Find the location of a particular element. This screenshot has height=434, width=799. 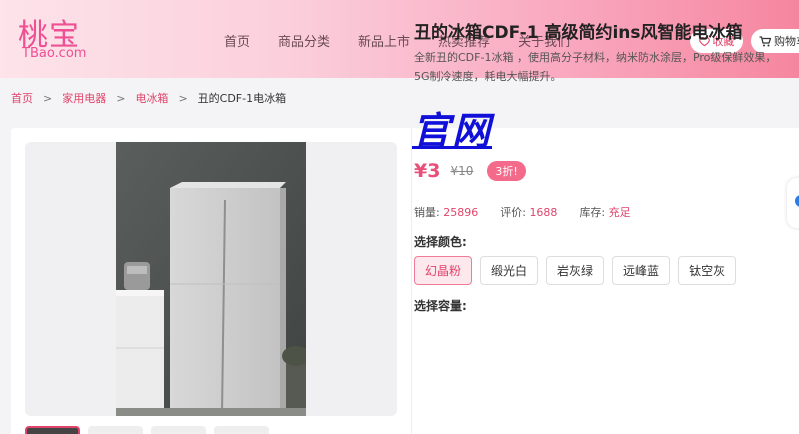

breadcrumb: 首页 > 家用电器 > 电冰箱 > 丑的CDF-1电冰箱 is located at coordinates (148, 98).